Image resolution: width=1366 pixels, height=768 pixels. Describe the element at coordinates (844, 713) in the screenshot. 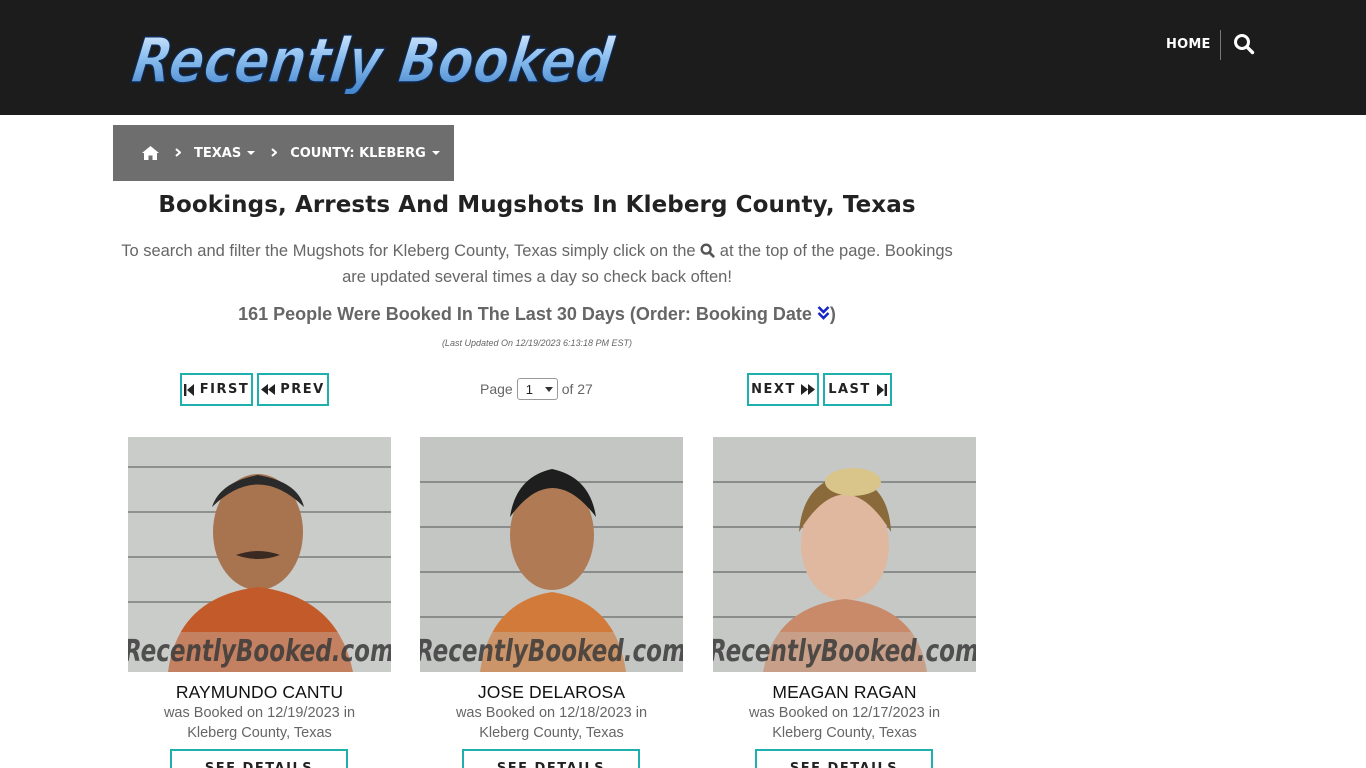

I see `booking-date-text: was Booked on 12/17/2023 in` at that location.